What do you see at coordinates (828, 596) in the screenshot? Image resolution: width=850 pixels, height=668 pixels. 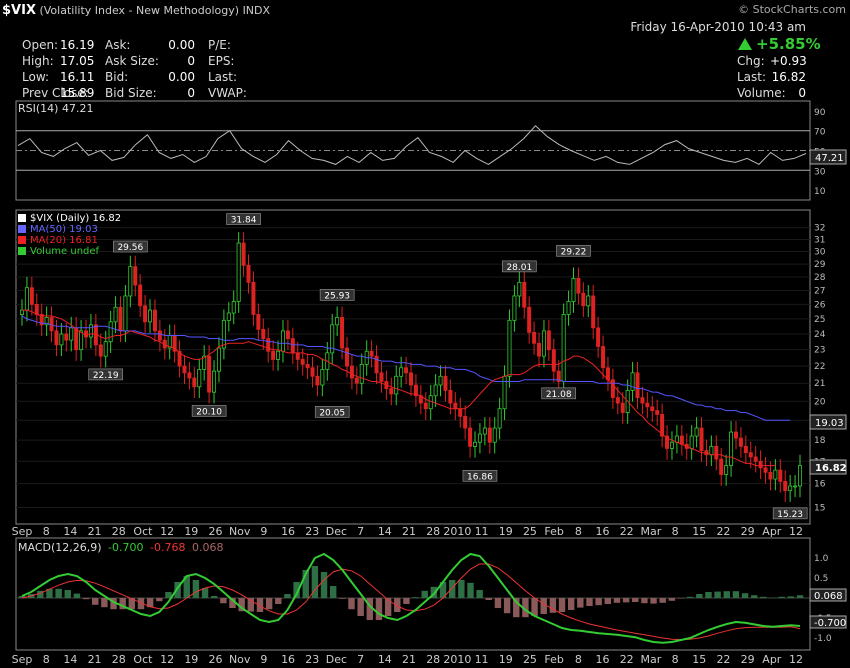 I see `macd-hist-label: 0.068` at bounding box center [828, 596].